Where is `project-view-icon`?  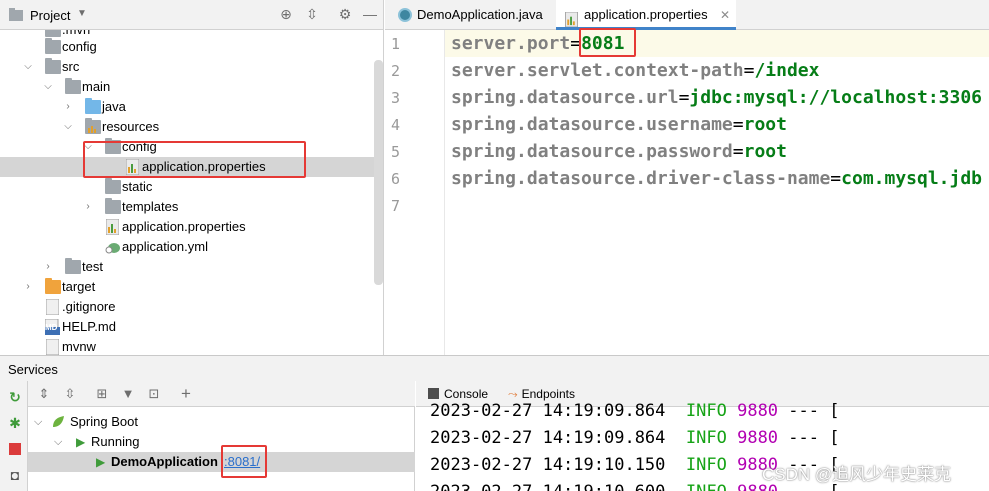 project-view-icon is located at coordinates (16, 14).